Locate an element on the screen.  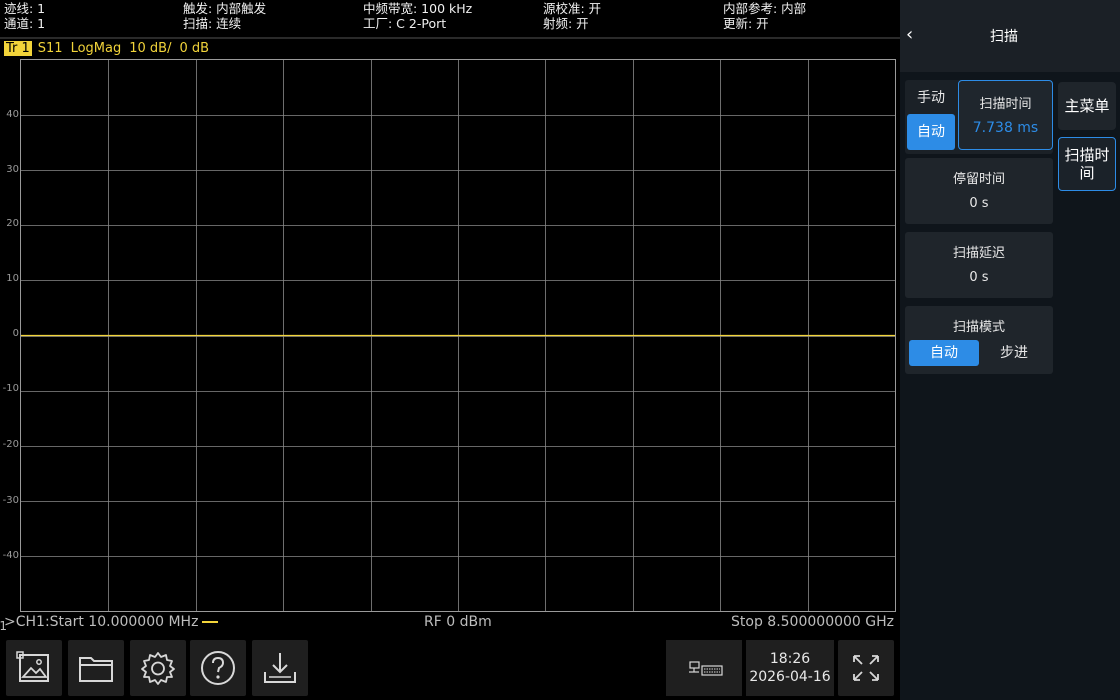
sweep-time-label: 扫描时间 is located at coordinates (1005, 104).